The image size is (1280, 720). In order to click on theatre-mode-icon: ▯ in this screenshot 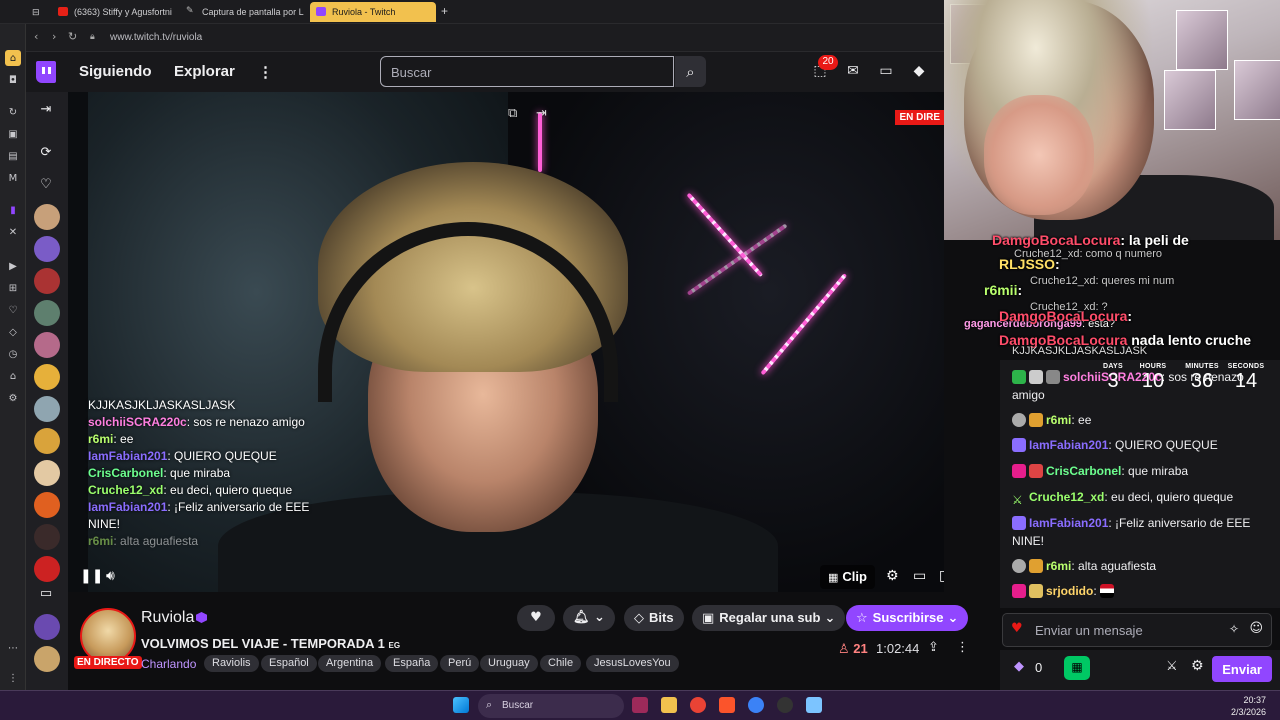, I will do `click(941, 576)`.